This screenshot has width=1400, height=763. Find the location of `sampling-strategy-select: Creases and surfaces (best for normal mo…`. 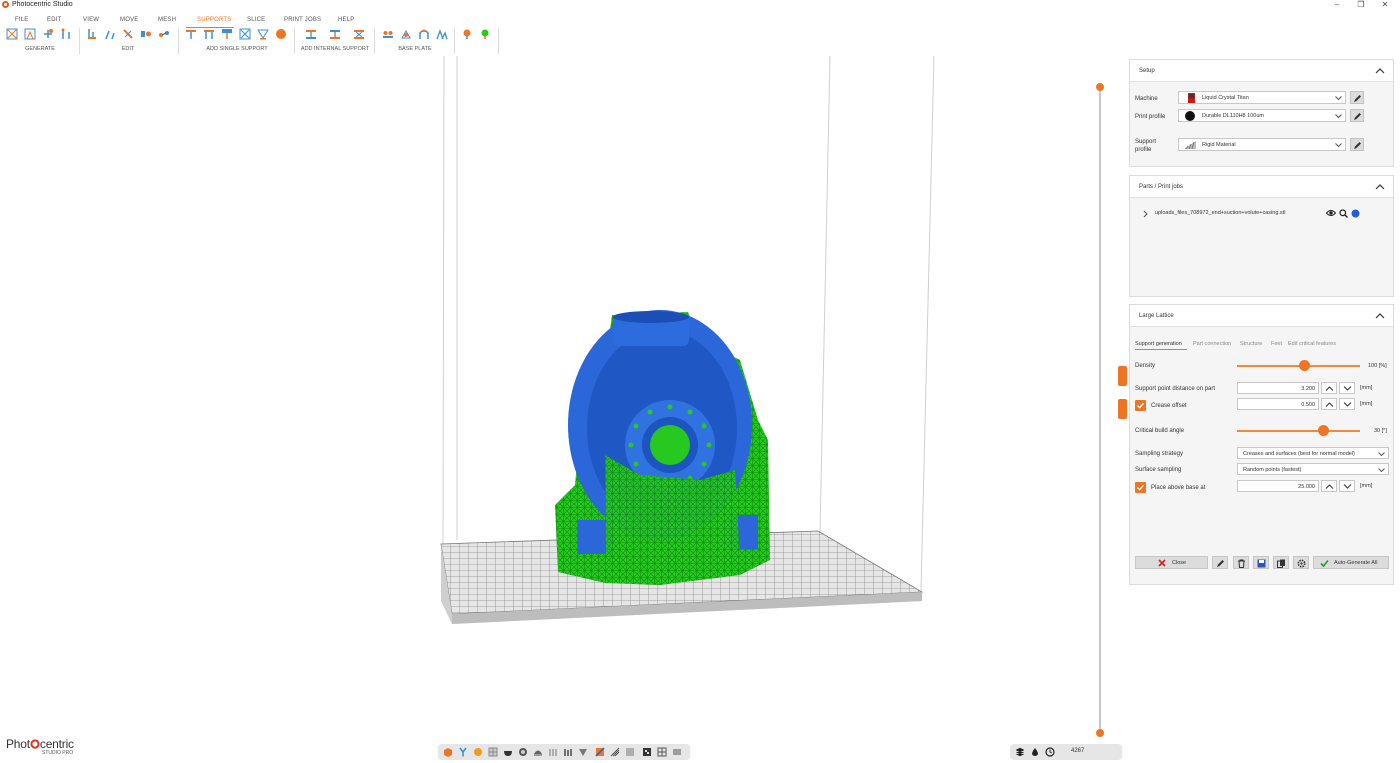

sampling-strategy-select: Creases and surfaces (best for normal mo… is located at coordinates (1313, 453).